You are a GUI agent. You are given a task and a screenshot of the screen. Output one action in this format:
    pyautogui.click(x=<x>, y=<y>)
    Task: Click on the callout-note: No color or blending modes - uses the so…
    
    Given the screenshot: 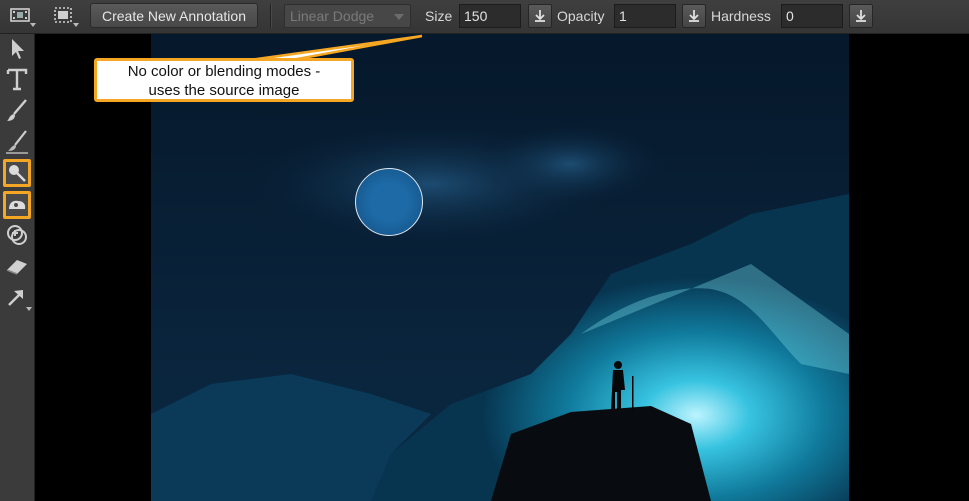 What is the action you would take?
    pyautogui.click(x=224, y=80)
    